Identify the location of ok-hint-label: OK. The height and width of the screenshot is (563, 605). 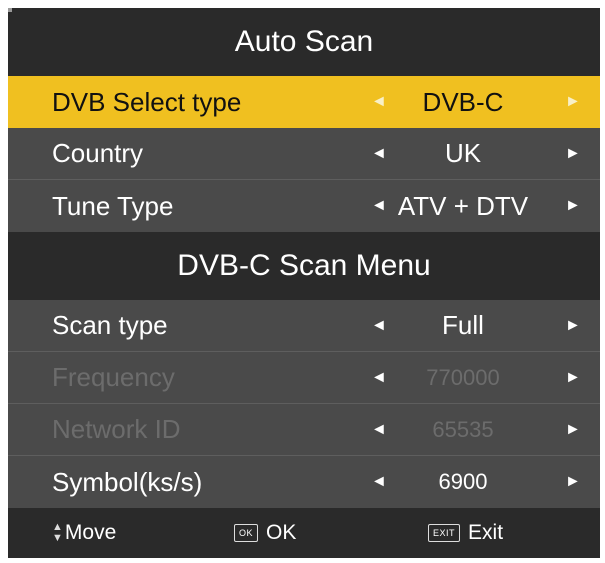
(281, 532).